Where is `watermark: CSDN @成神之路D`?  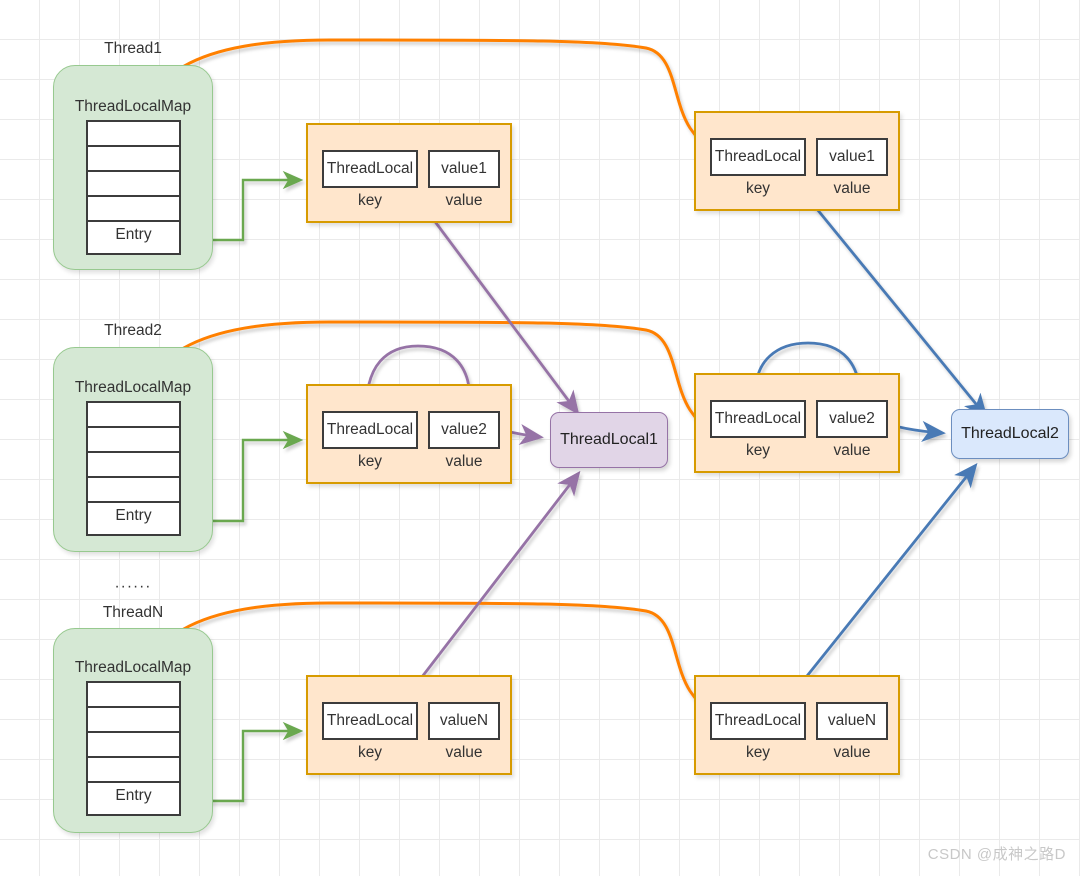 watermark: CSDN @成神之路D is located at coordinates (996, 854).